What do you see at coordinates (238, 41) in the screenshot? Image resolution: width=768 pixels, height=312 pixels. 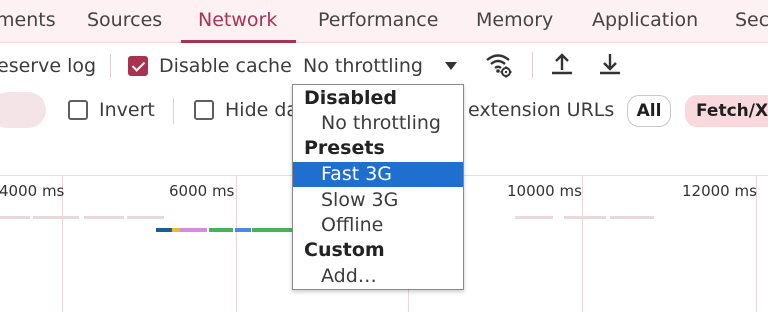 I see `active-tab-indicator` at bounding box center [238, 41].